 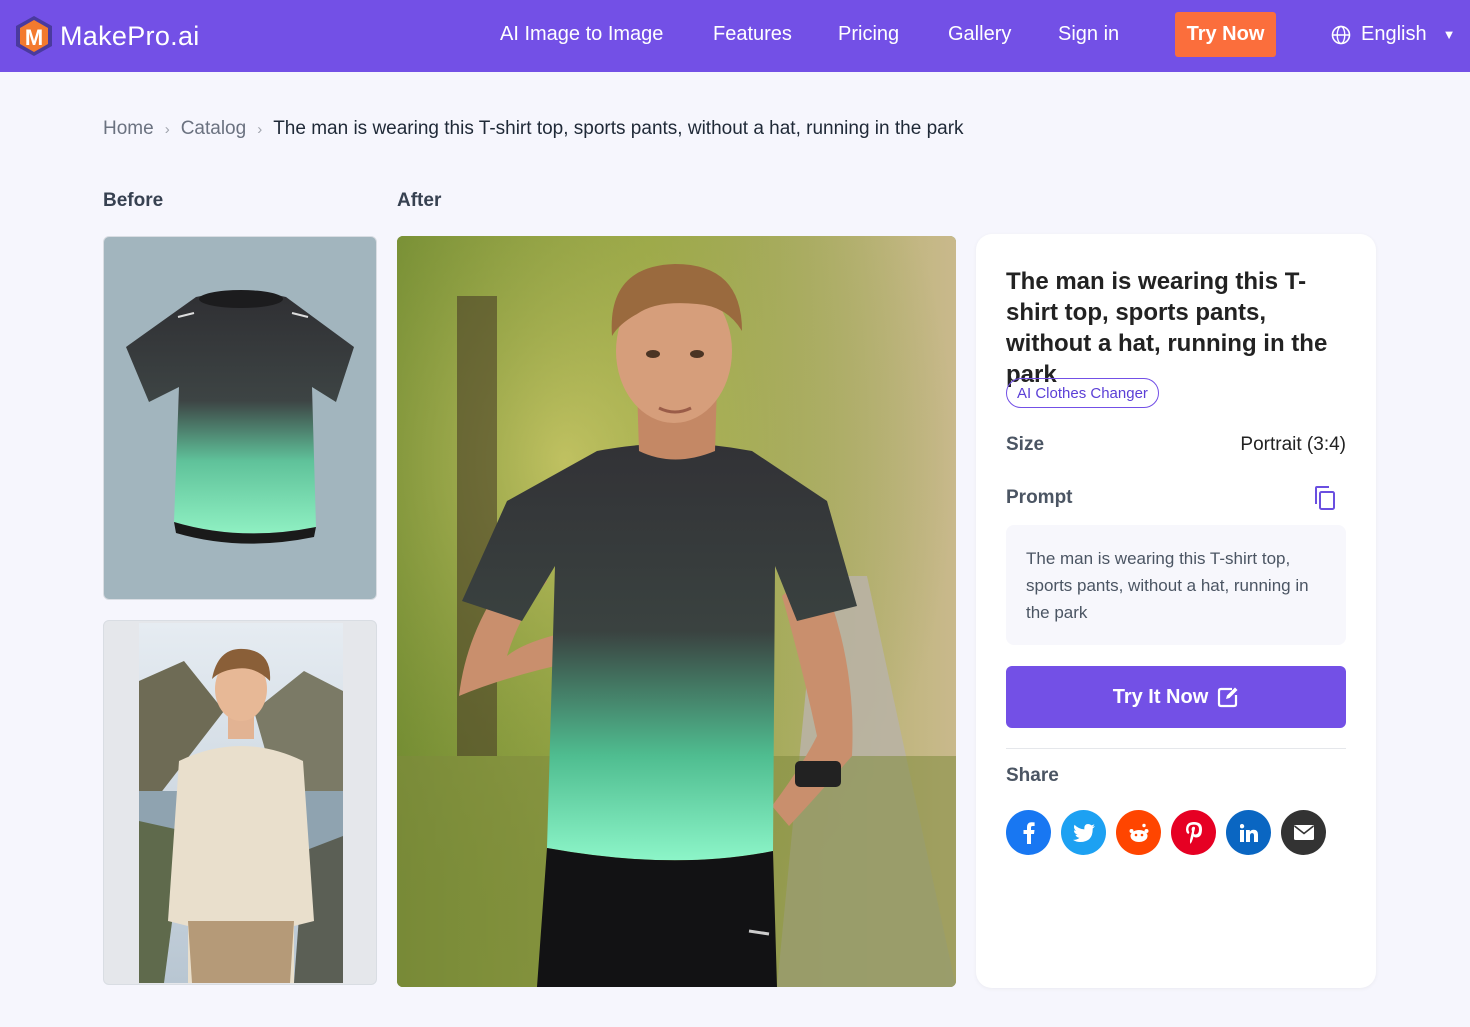 What do you see at coordinates (1248, 832) in the screenshot?
I see `linkedin-icon` at bounding box center [1248, 832].